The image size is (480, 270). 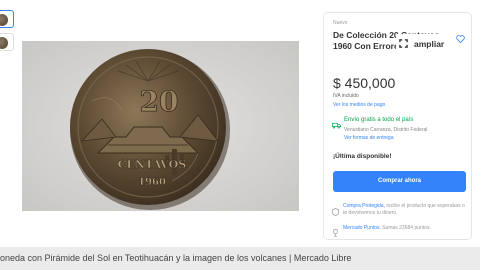 I want to click on coin-denomination: 20, so click(x=159, y=101).